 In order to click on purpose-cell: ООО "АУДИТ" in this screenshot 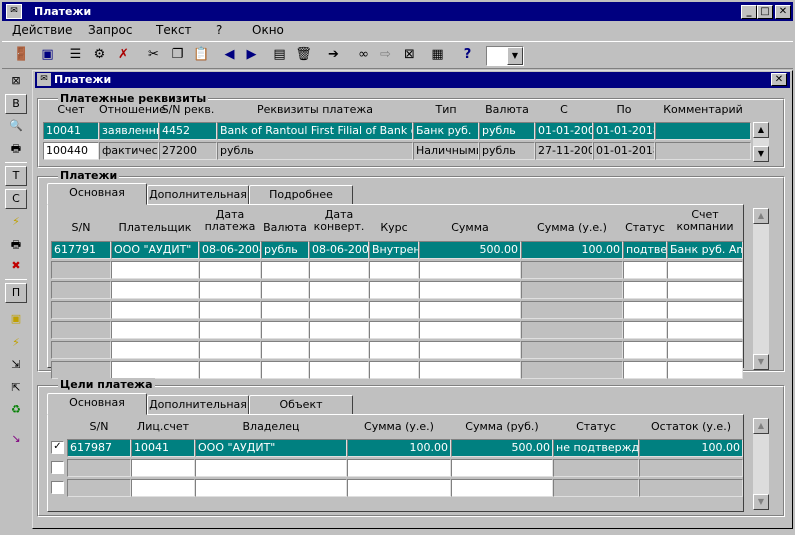, I will do `click(271, 448)`.